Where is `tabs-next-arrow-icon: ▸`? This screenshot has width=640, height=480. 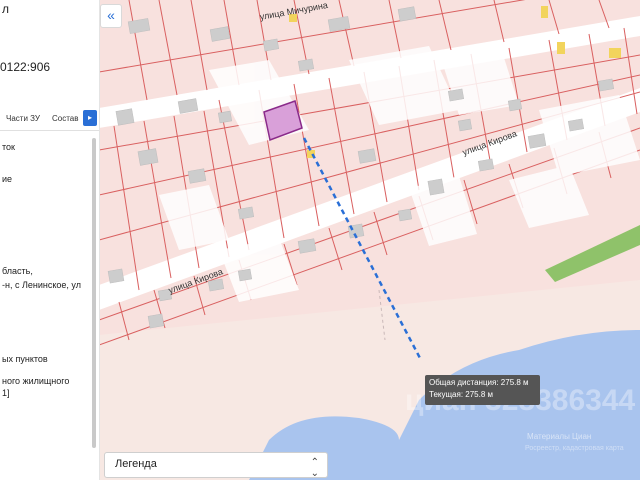
tabs-next-arrow-icon: ▸ is located at coordinates (90, 118).